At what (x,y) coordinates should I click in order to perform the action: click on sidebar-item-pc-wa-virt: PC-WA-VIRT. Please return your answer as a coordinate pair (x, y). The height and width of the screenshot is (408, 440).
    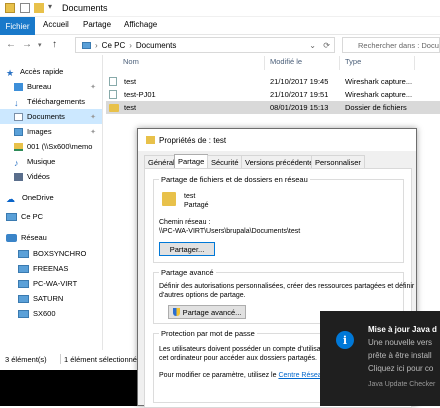
    Looking at the image, I should click on (69, 283).